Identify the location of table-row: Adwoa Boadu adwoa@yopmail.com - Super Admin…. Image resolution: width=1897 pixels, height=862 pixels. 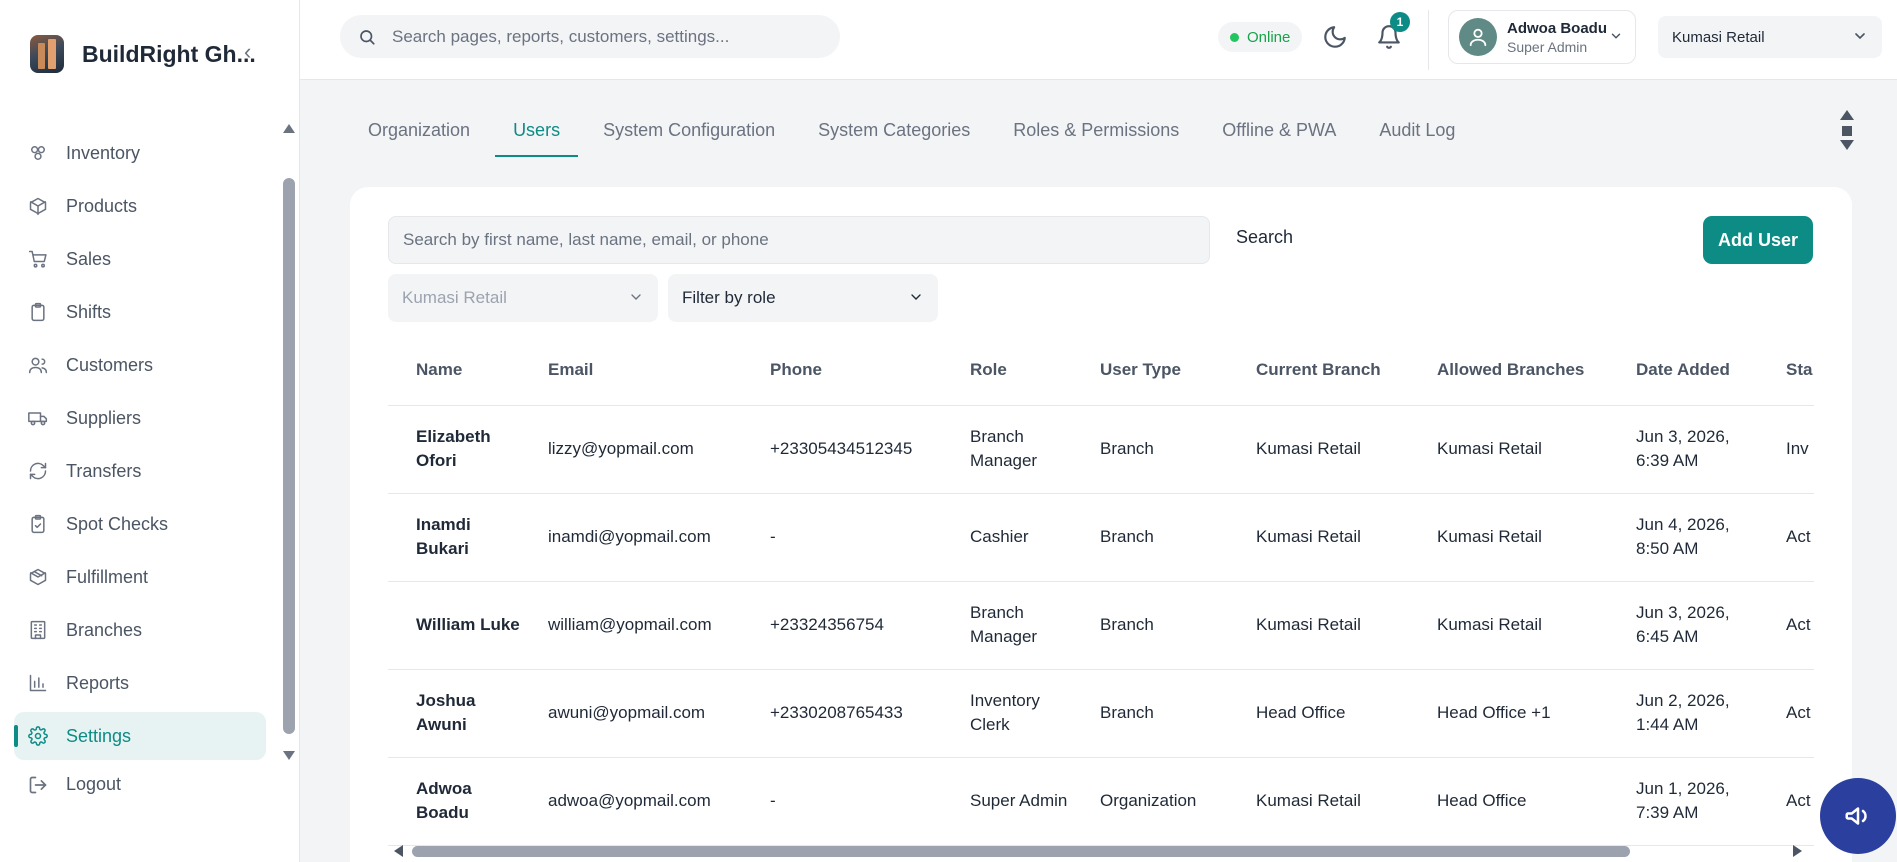
(1101, 801).